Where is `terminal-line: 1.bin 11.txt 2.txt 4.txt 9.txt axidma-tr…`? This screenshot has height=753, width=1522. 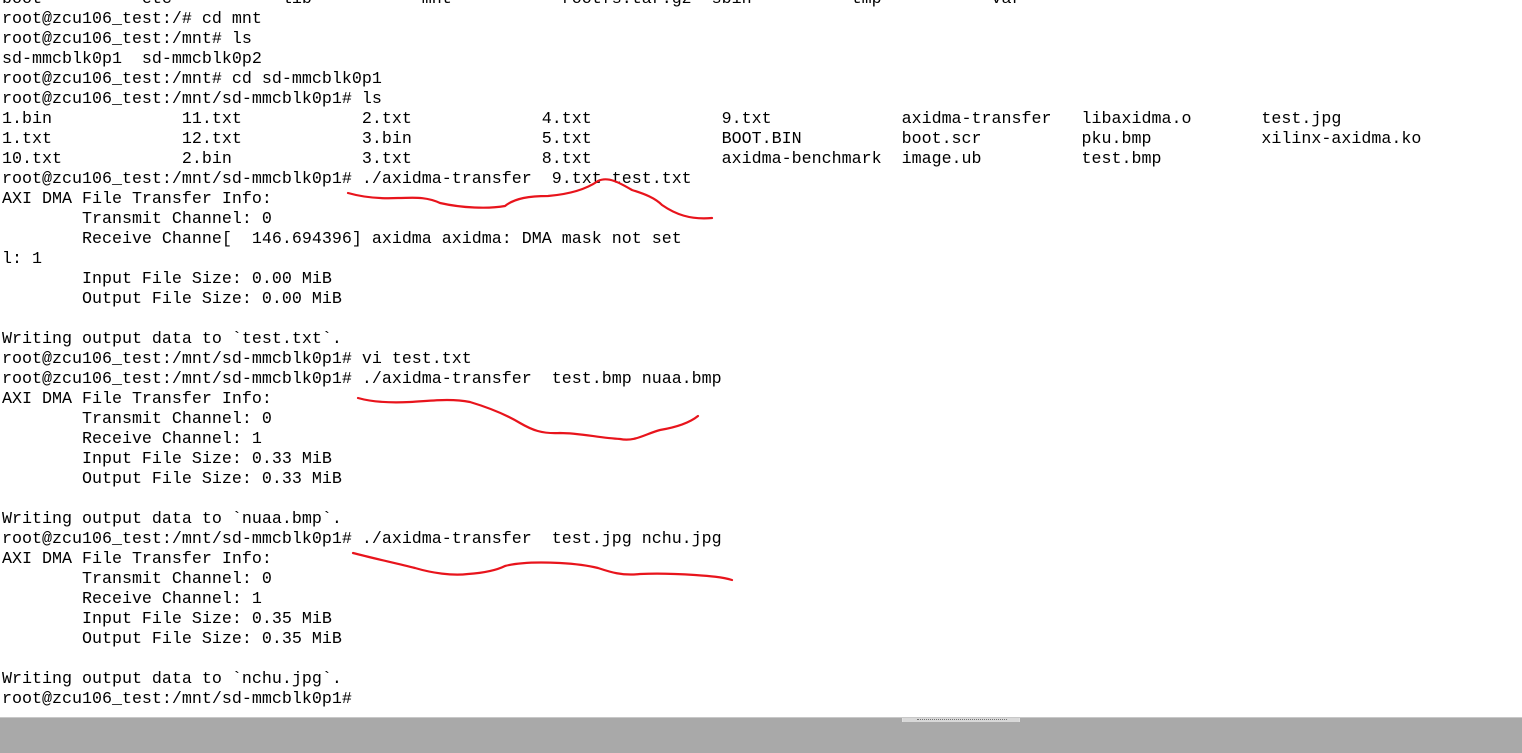
terminal-line: 1.bin 11.txt 2.txt 4.txt 9.txt axidma-tr… is located at coordinates (672, 119).